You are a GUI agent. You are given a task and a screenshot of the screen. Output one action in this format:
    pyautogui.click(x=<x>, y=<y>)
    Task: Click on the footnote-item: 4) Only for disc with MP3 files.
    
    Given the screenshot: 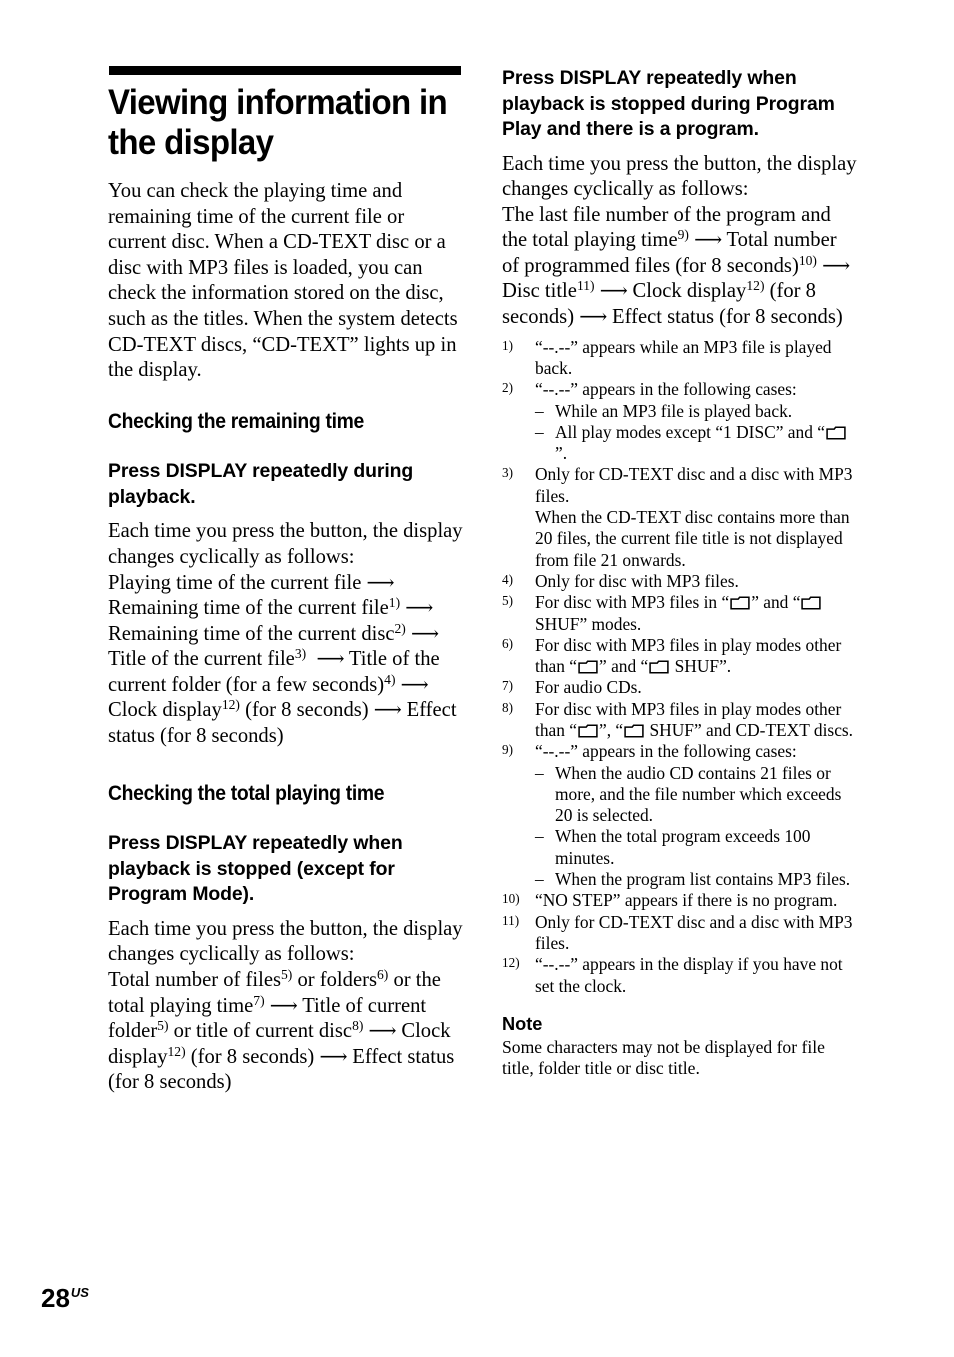 What is the action you would take?
    pyautogui.click(x=680, y=581)
    